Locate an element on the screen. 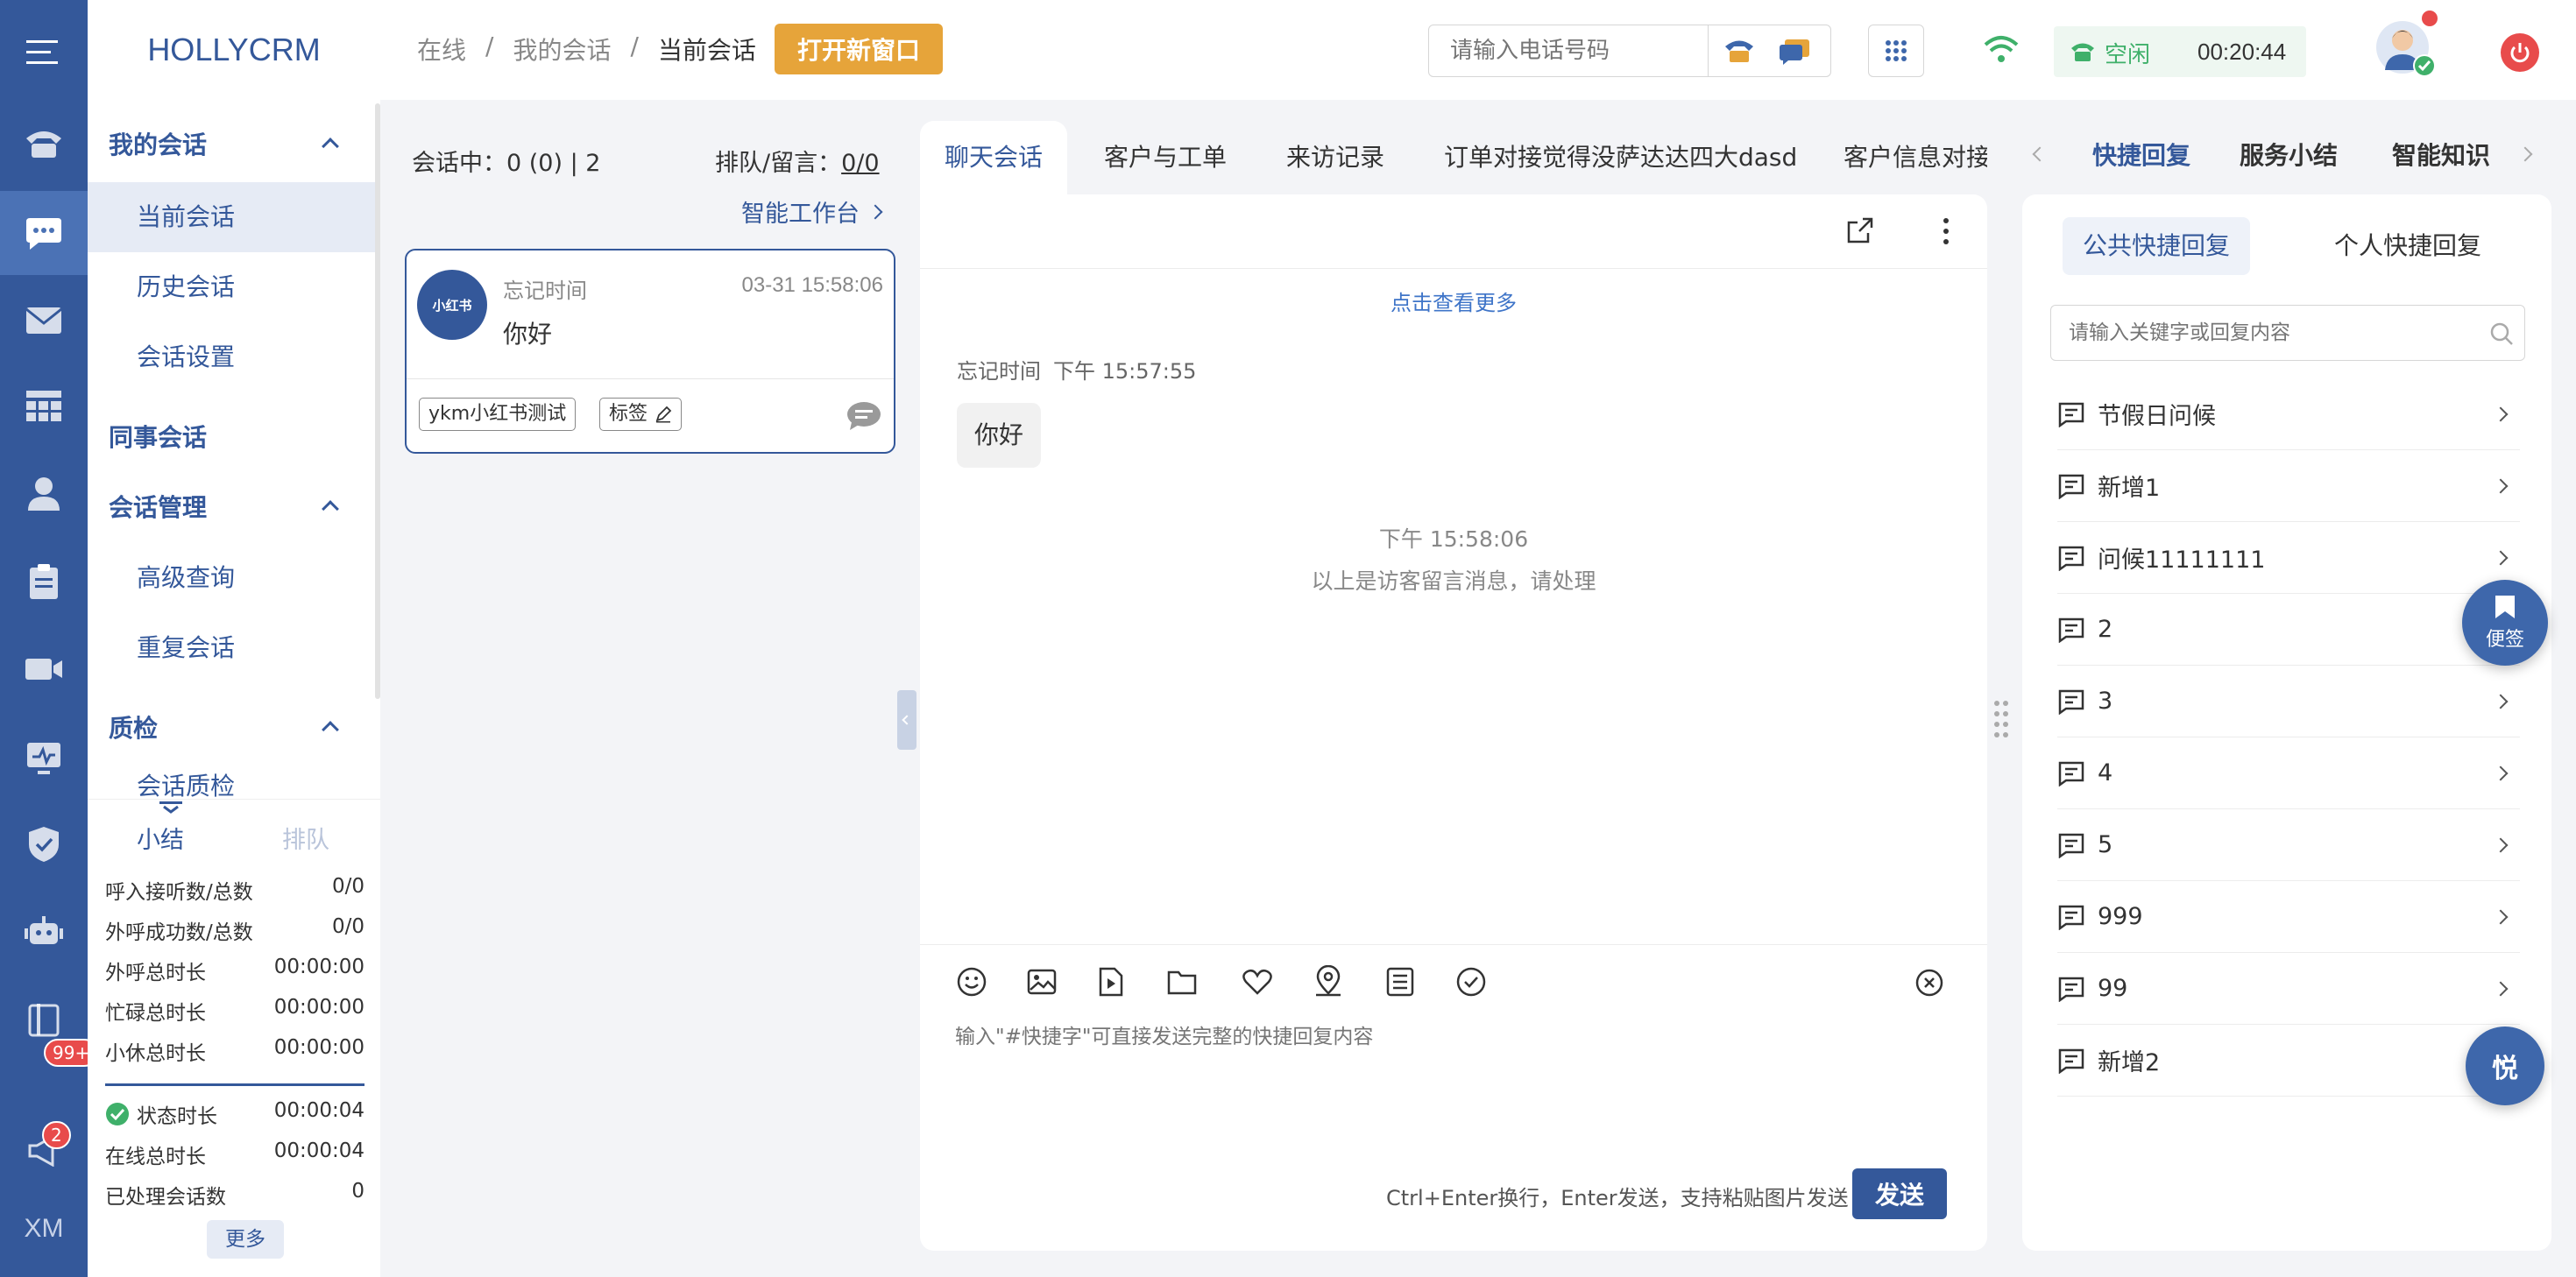  quick-reply-item: 4 is located at coordinates (2288, 773).